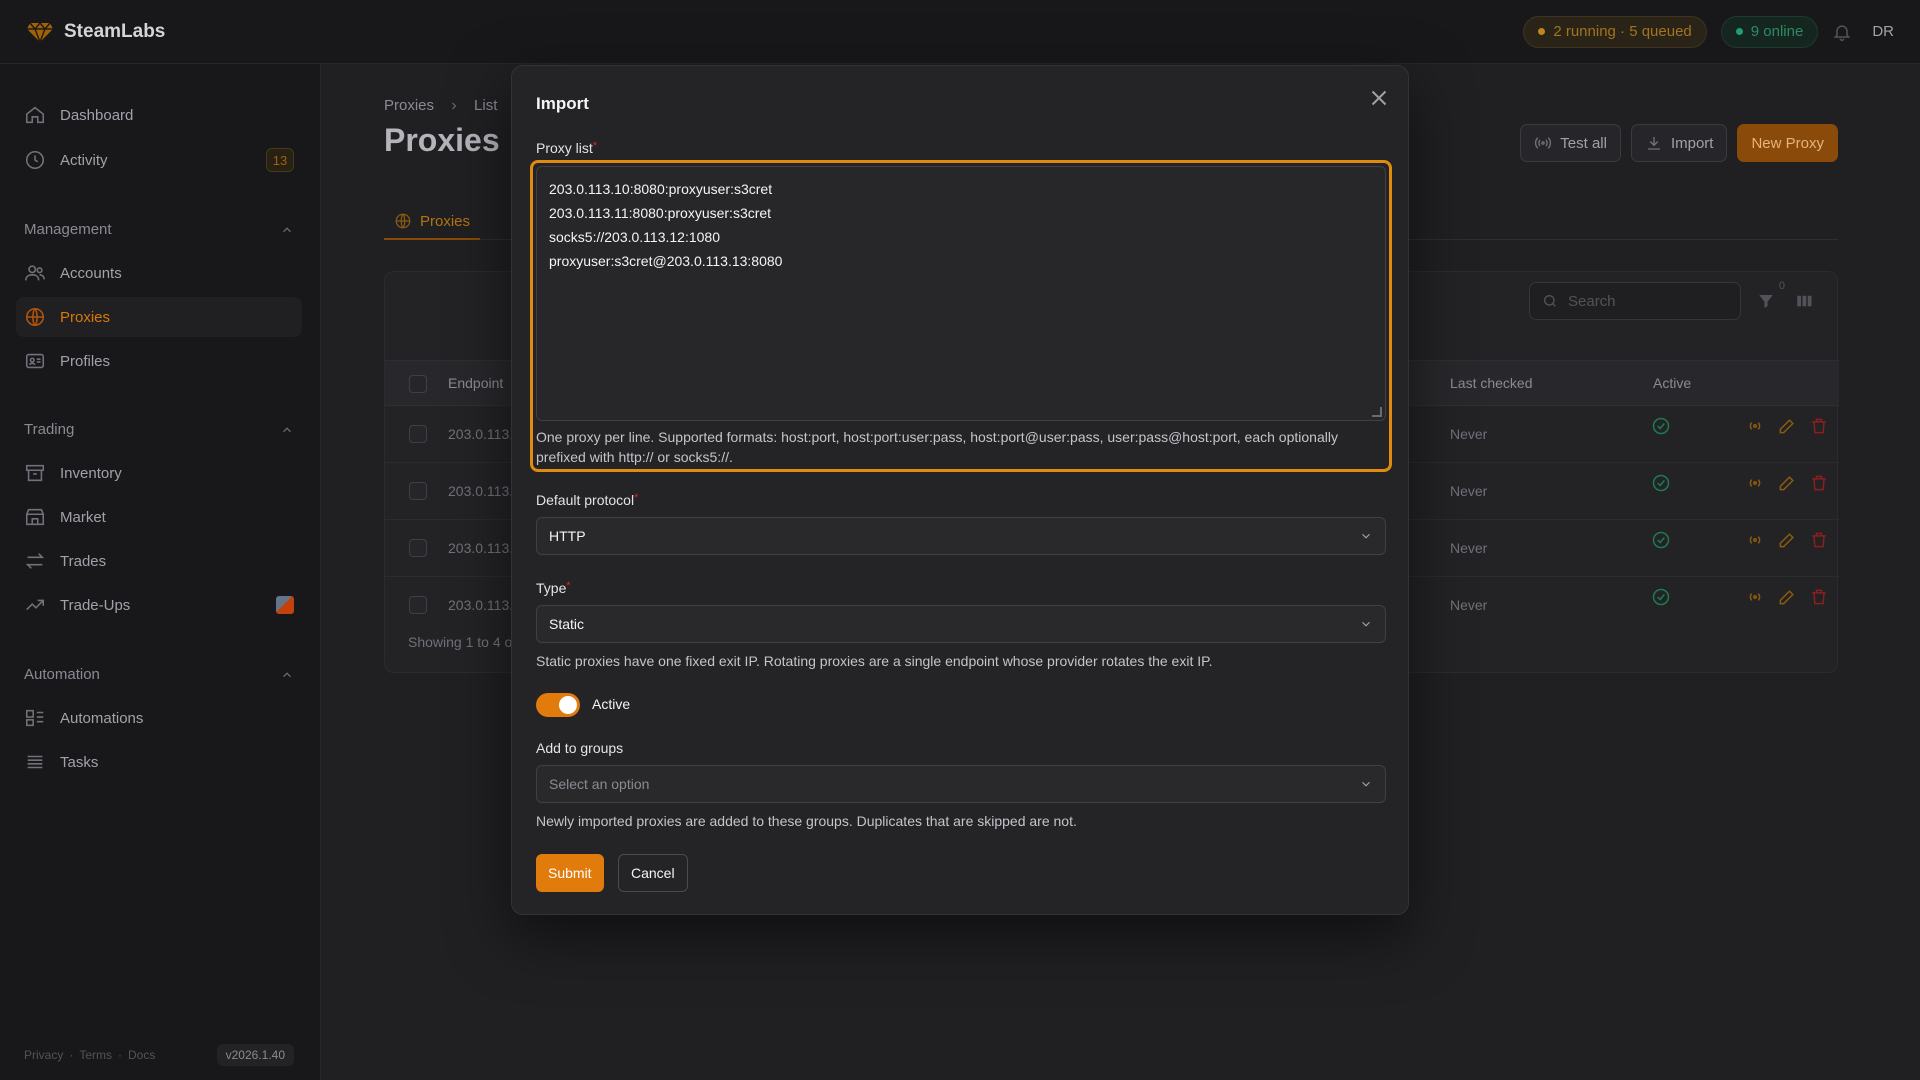 This screenshot has height=1080, width=1920. I want to click on close-icon, so click(1379, 98).